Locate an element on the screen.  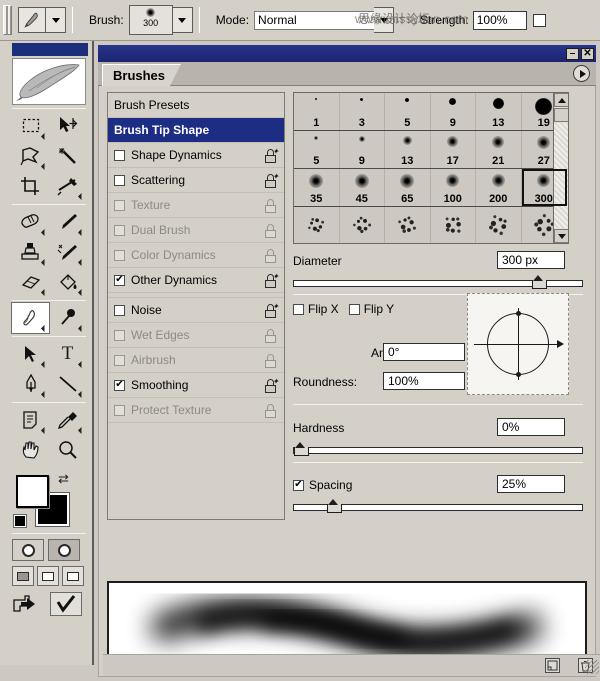
brush-picker-dropdown is located at coordinates (182, 20).